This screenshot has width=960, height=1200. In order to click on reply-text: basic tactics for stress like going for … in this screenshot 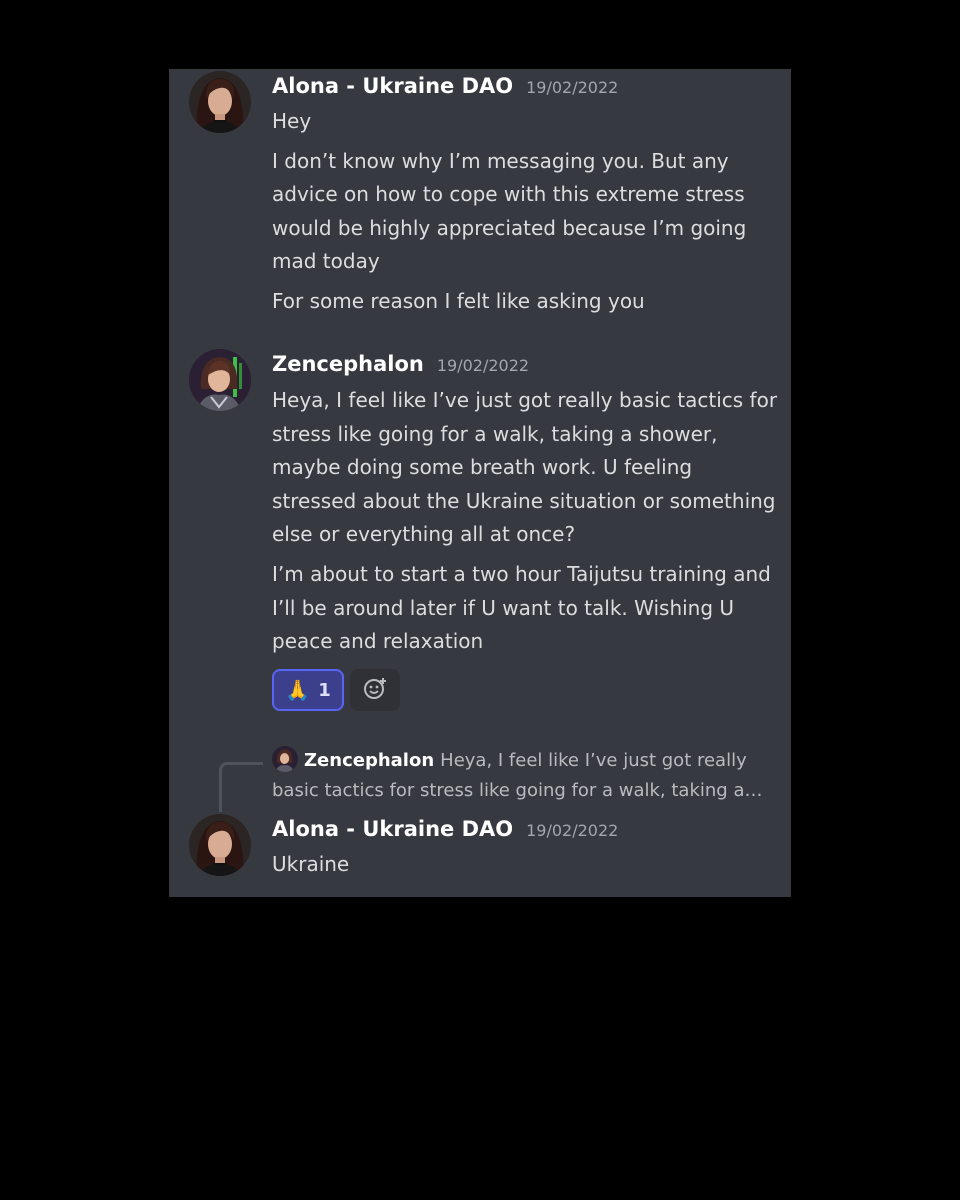, I will do `click(517, 790)`.